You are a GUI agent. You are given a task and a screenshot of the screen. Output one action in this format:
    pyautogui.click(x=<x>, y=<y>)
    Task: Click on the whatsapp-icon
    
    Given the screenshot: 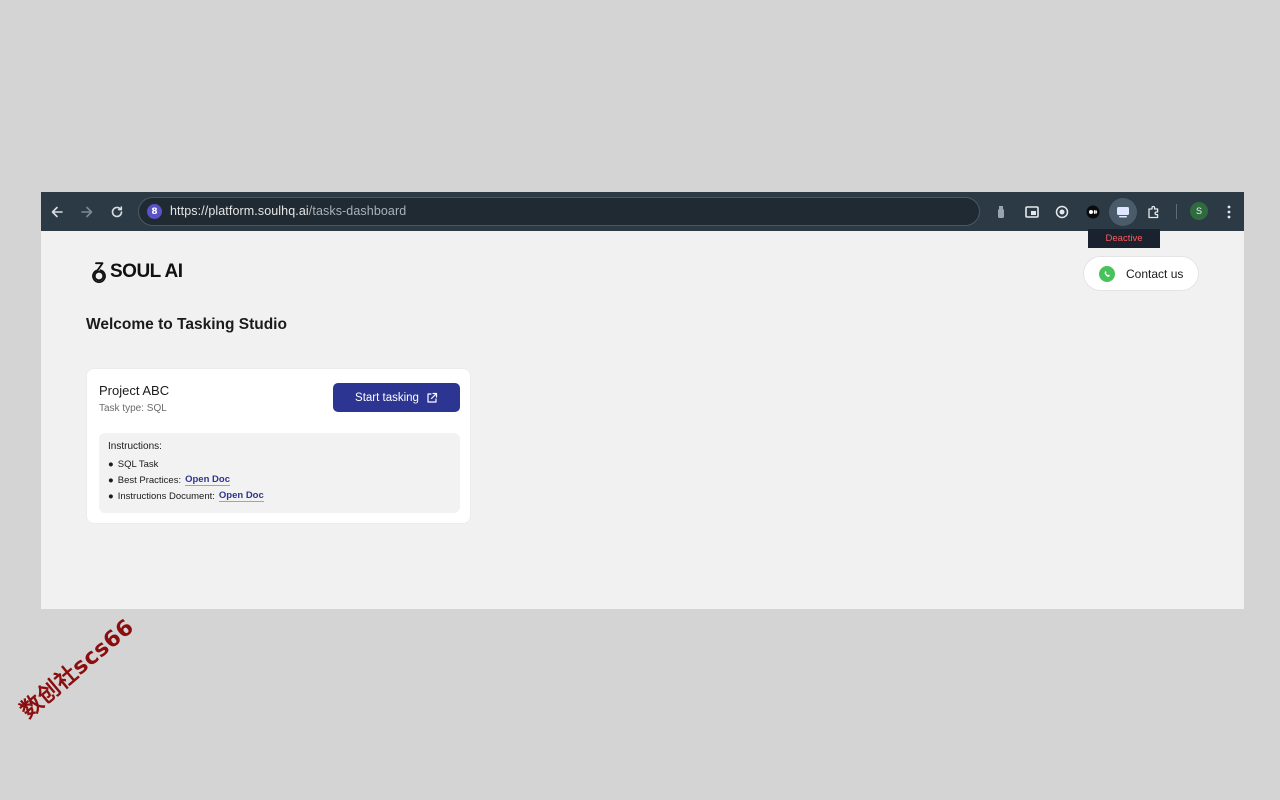 What is the action you would take?
    pyautogui.click(x=1107, y=274)
    